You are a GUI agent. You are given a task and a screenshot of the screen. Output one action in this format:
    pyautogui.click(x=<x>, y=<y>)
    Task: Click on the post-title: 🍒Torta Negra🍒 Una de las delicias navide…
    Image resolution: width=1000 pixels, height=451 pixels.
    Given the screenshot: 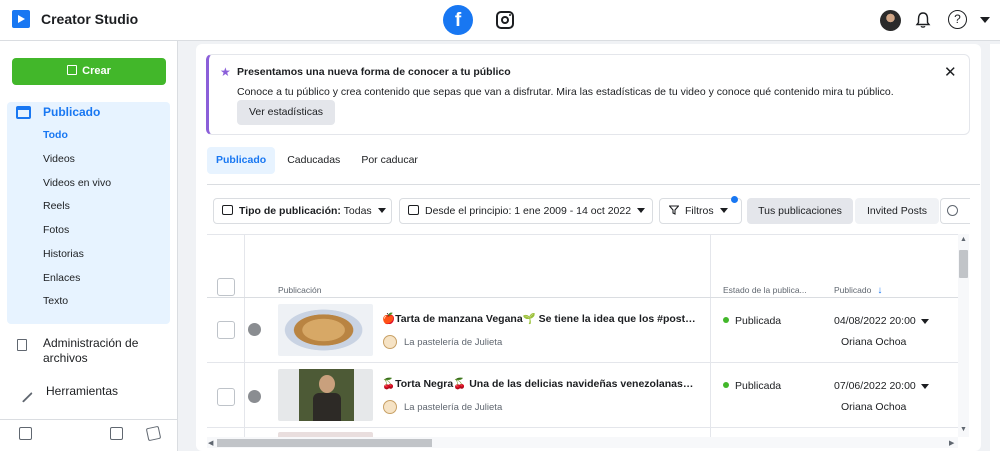 What is the action you would take?
    pyautogui.click(x=539, y=383)
    